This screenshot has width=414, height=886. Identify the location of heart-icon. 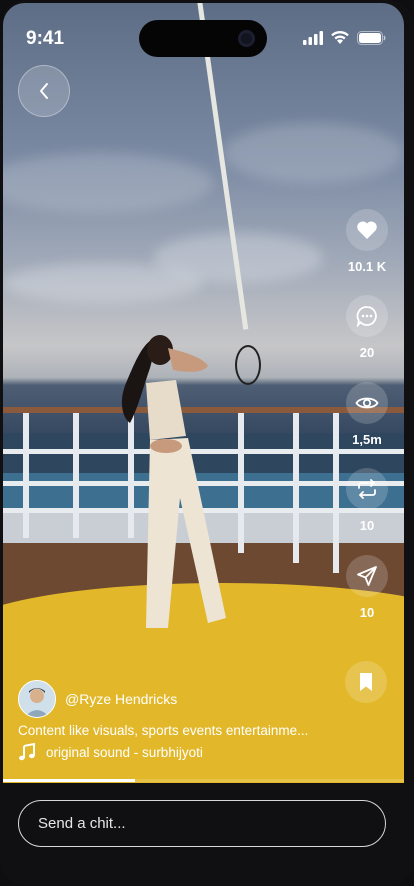
(367, 230).